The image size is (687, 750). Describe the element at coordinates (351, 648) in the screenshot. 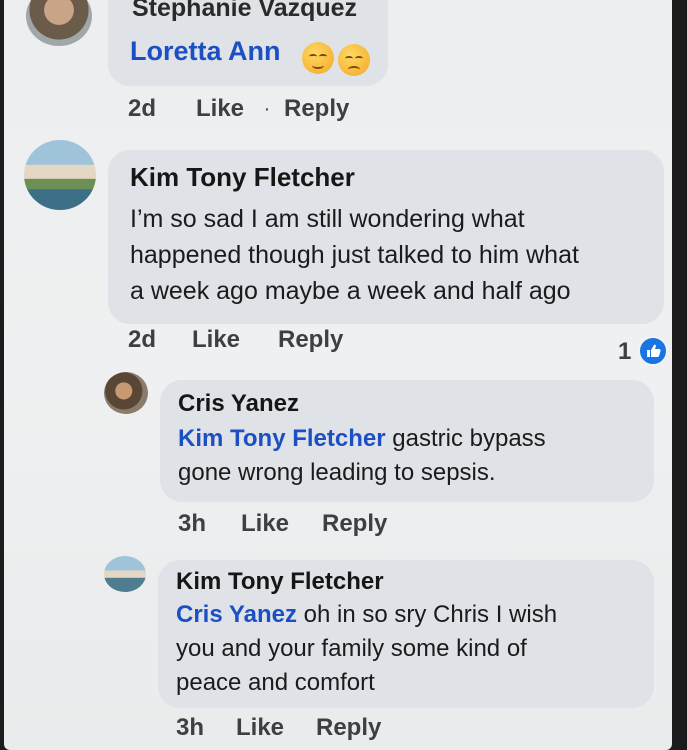

I see `comment-line: you and your family some kind of` at that location.